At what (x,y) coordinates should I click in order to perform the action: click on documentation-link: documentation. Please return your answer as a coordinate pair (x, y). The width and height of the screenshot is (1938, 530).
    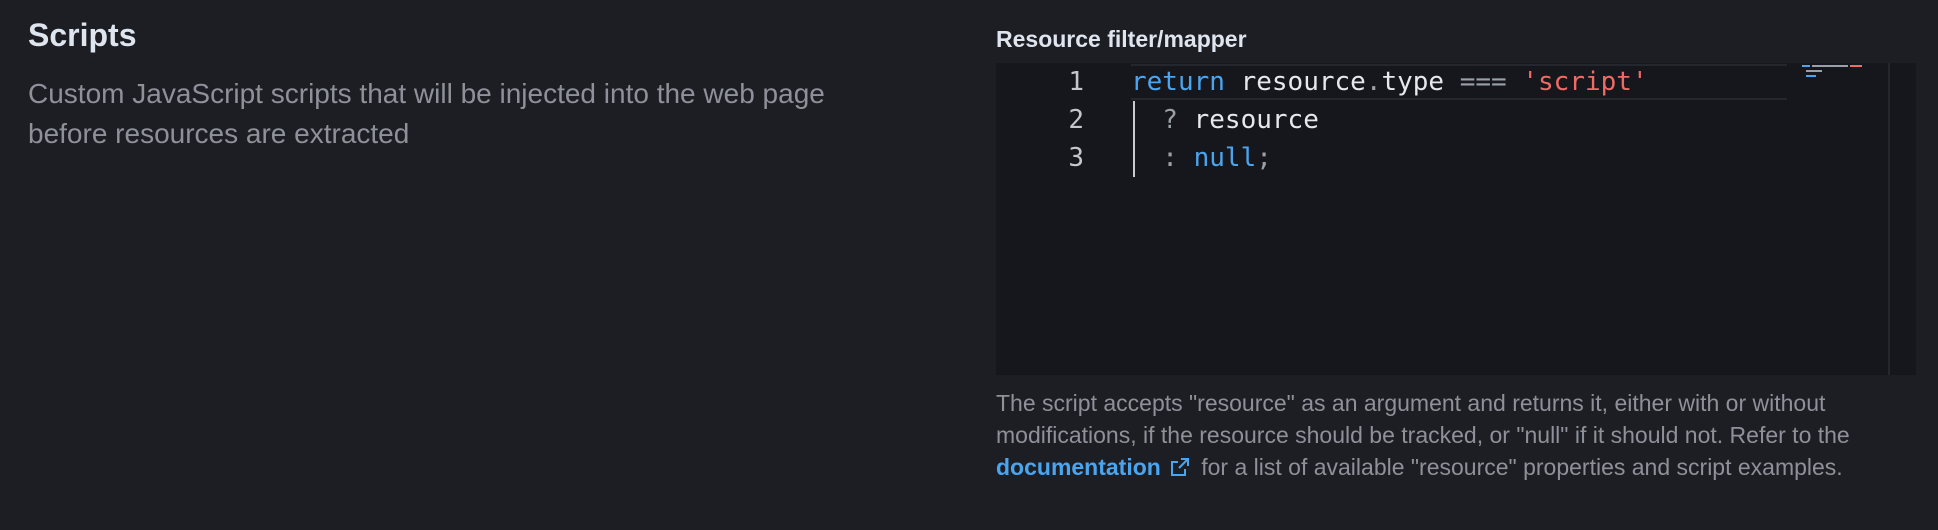
    Looking at the image, I should click on (1078, 467).